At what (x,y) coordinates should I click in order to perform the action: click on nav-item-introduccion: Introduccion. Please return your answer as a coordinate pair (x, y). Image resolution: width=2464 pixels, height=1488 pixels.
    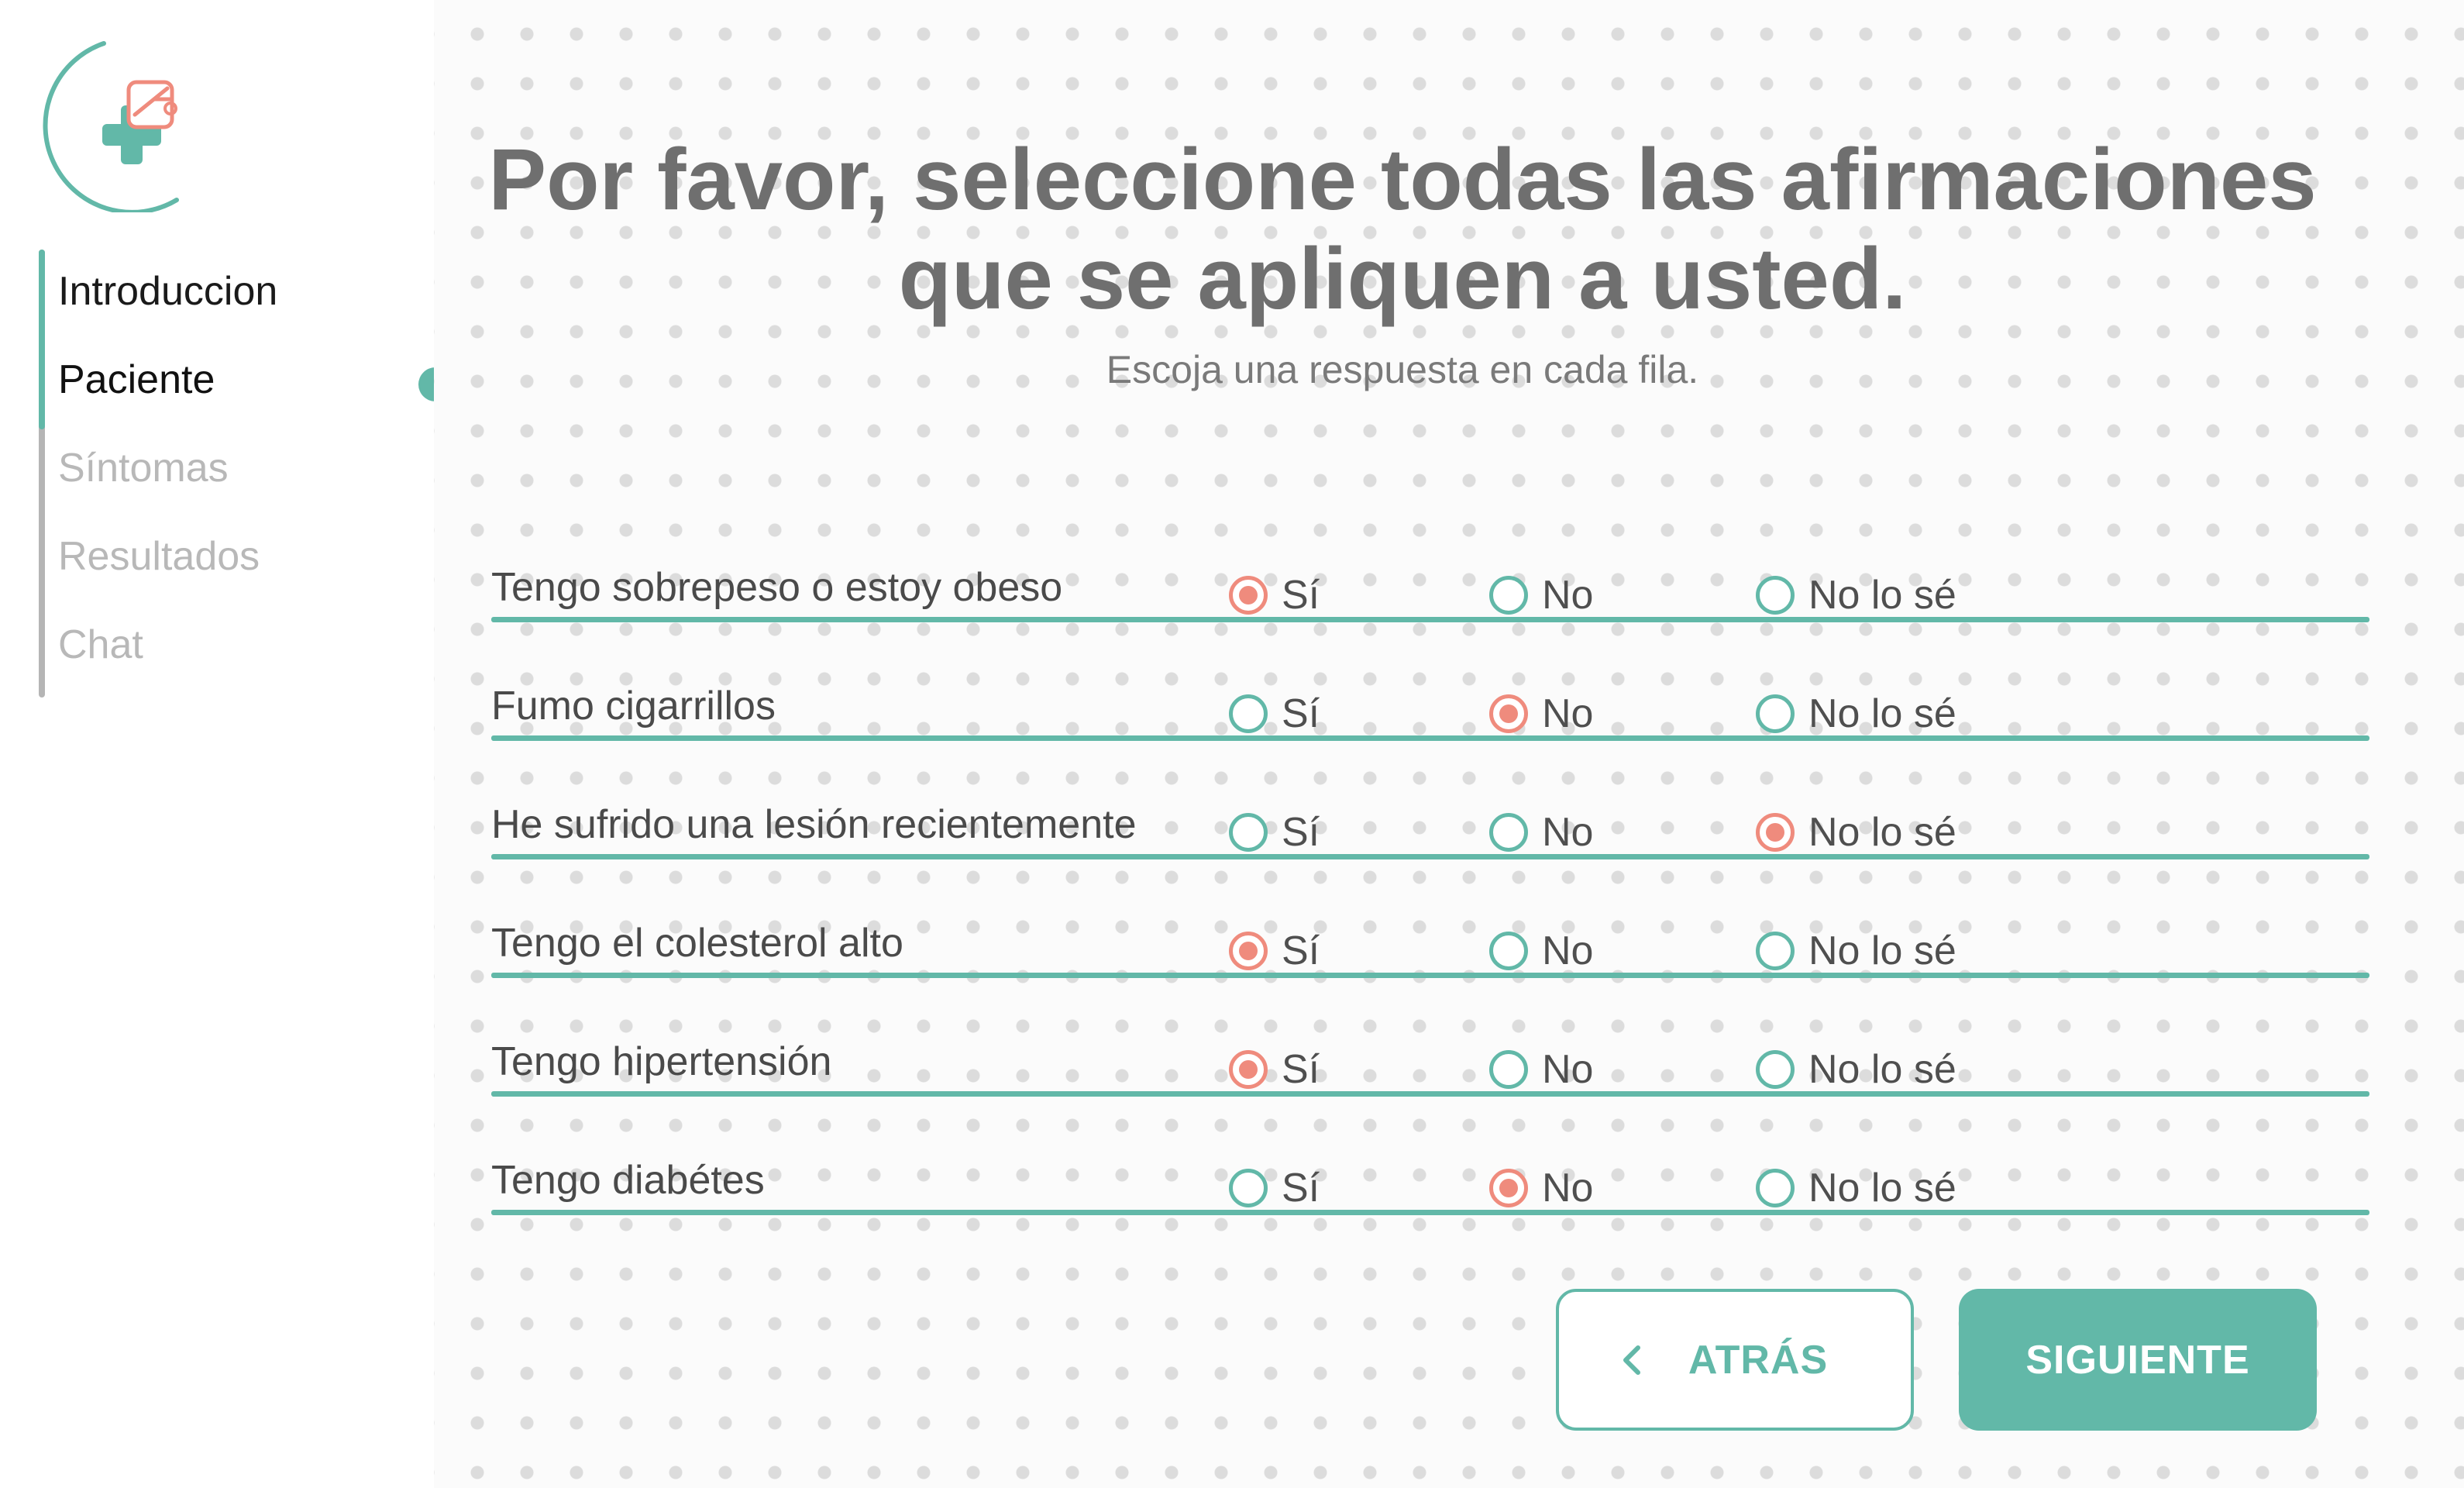
    Looking at the image, I should click on (167, 291).